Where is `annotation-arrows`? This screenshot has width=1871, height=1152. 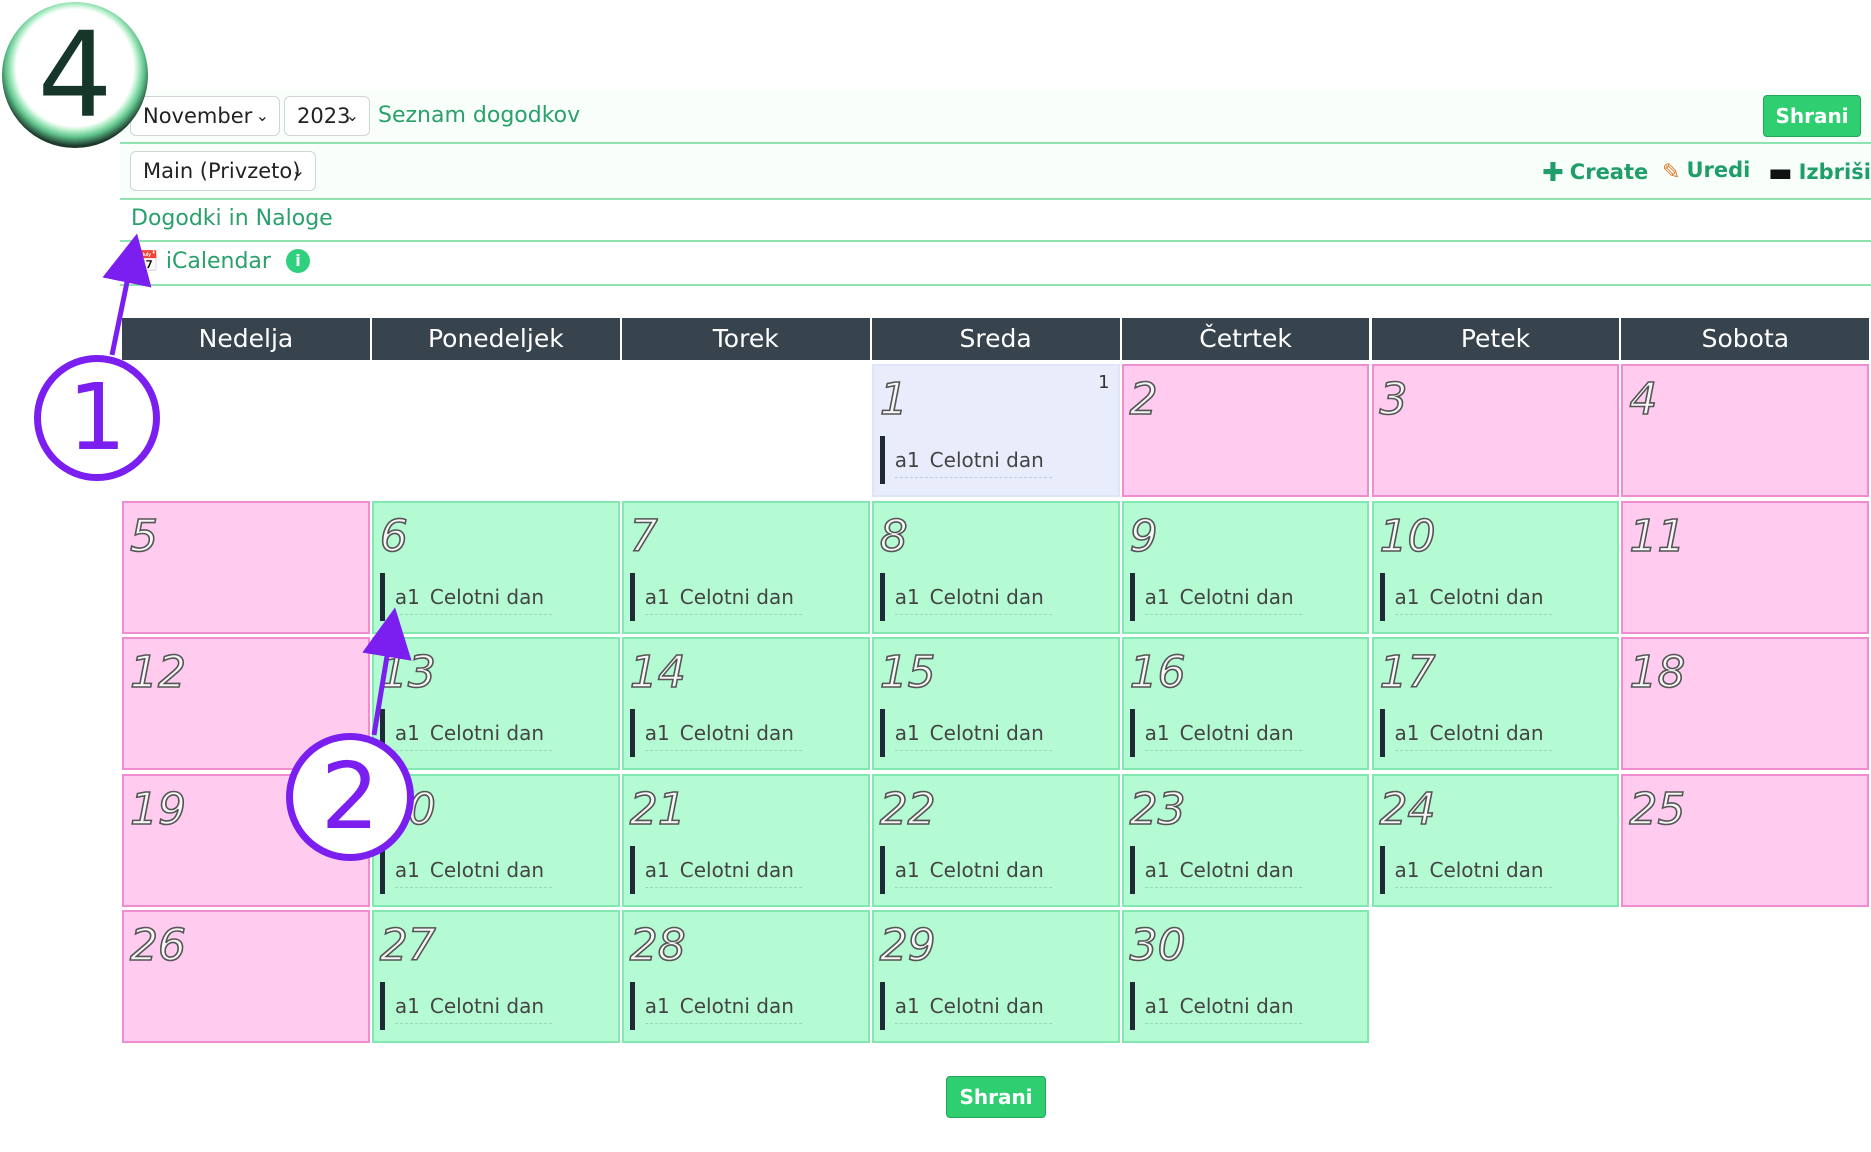 annotation-arrows is located at coordinates (257, 484).